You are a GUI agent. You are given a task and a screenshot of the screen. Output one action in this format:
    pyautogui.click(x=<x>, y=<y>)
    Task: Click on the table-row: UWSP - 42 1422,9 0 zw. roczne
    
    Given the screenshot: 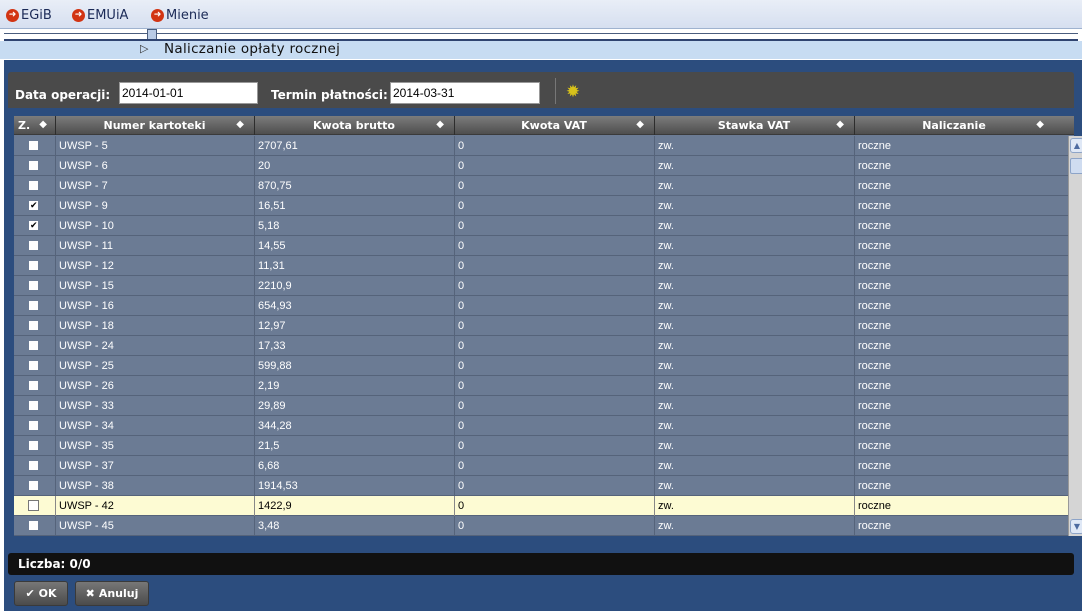 What is the action you would take?
    pyautogui.click(x=541, y=506)
    